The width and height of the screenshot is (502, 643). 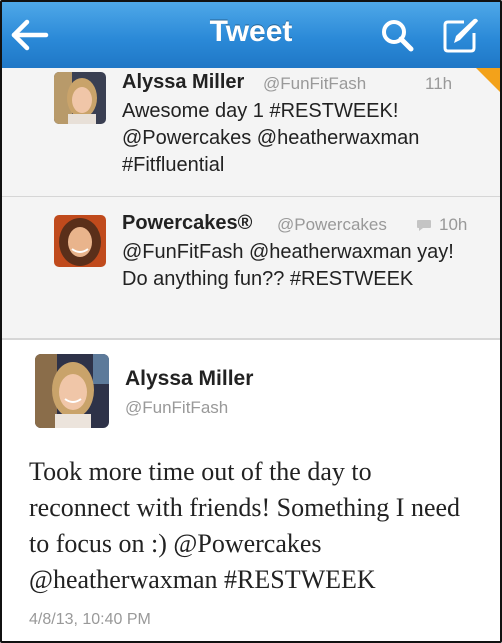 What do you see at coordinates (453, 224) in the screenshot?
I see `tweet-time: 10h` at bounding box center [453, 224].